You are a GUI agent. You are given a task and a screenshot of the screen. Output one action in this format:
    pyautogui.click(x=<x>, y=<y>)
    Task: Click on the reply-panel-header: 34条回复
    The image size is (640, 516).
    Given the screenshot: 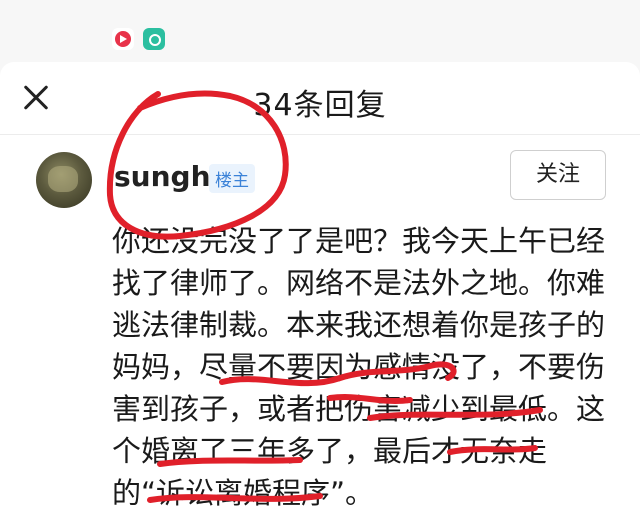 What is the action you would take?
    pyautogui.click(x=320, y=98)
    